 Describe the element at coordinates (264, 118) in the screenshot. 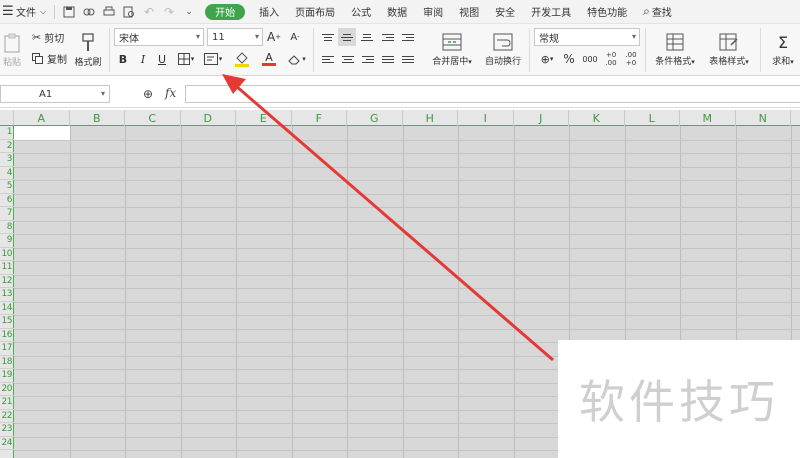

I see `column-header-e: E` at that location.